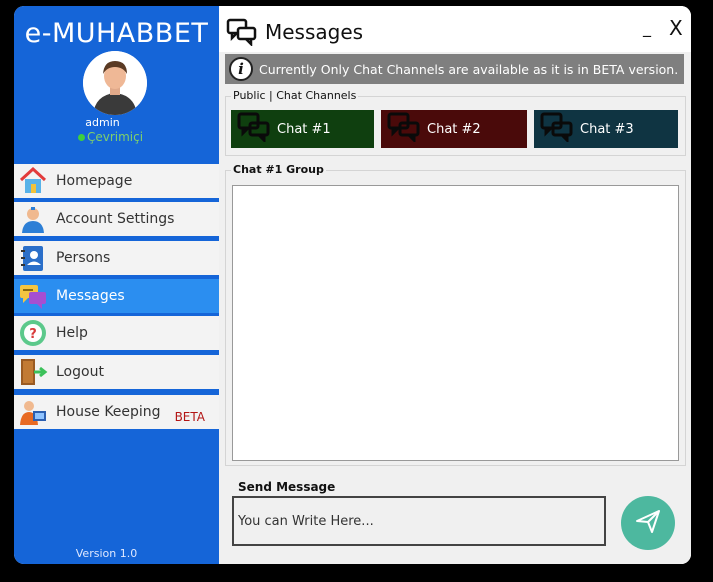  What do you see at coordinates (116, 333) in the screenshot?
I see `sidebar-item-help: ? Help` at bounding box center [116, 333].